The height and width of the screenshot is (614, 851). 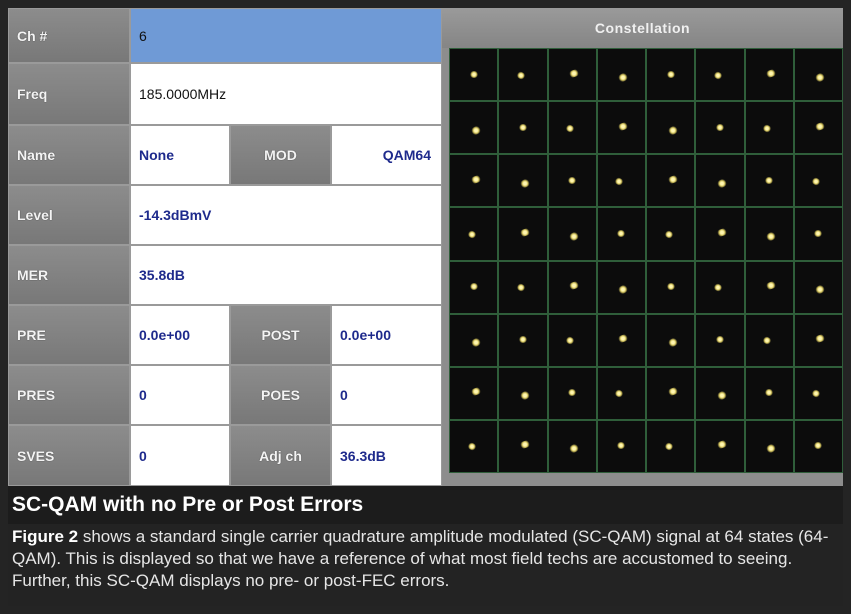 I want to click on mer-value: 35.8dB, so click(x=286, y=275).